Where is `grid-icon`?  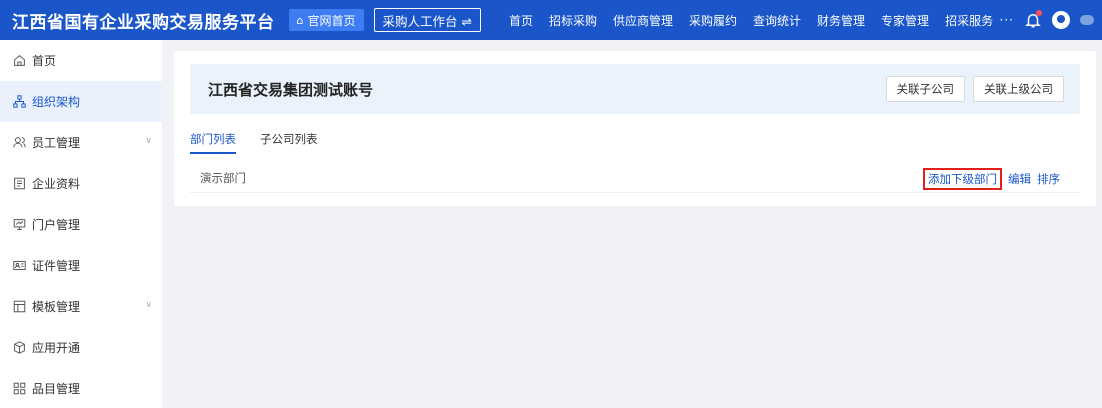
grid-icon is located at coordinates (19, 389).